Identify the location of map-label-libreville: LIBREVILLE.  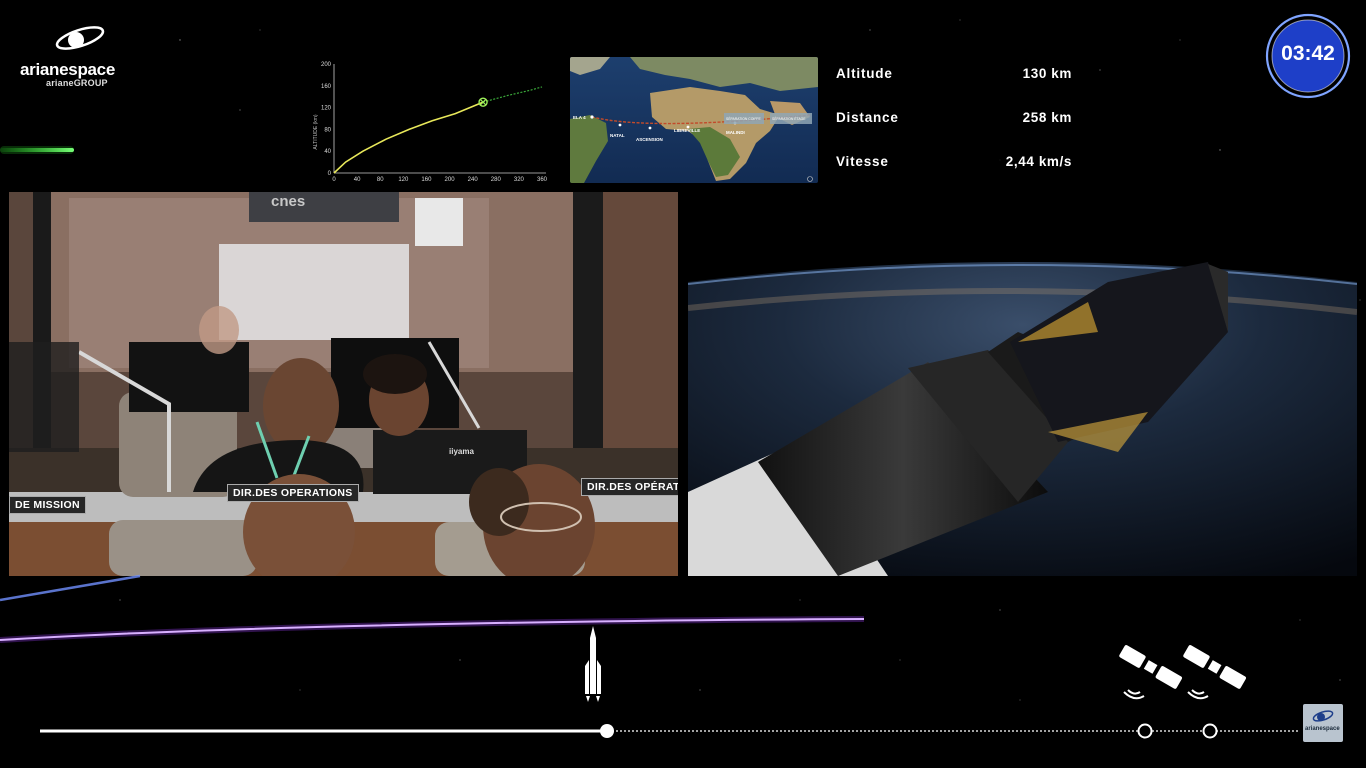
(687, 130).